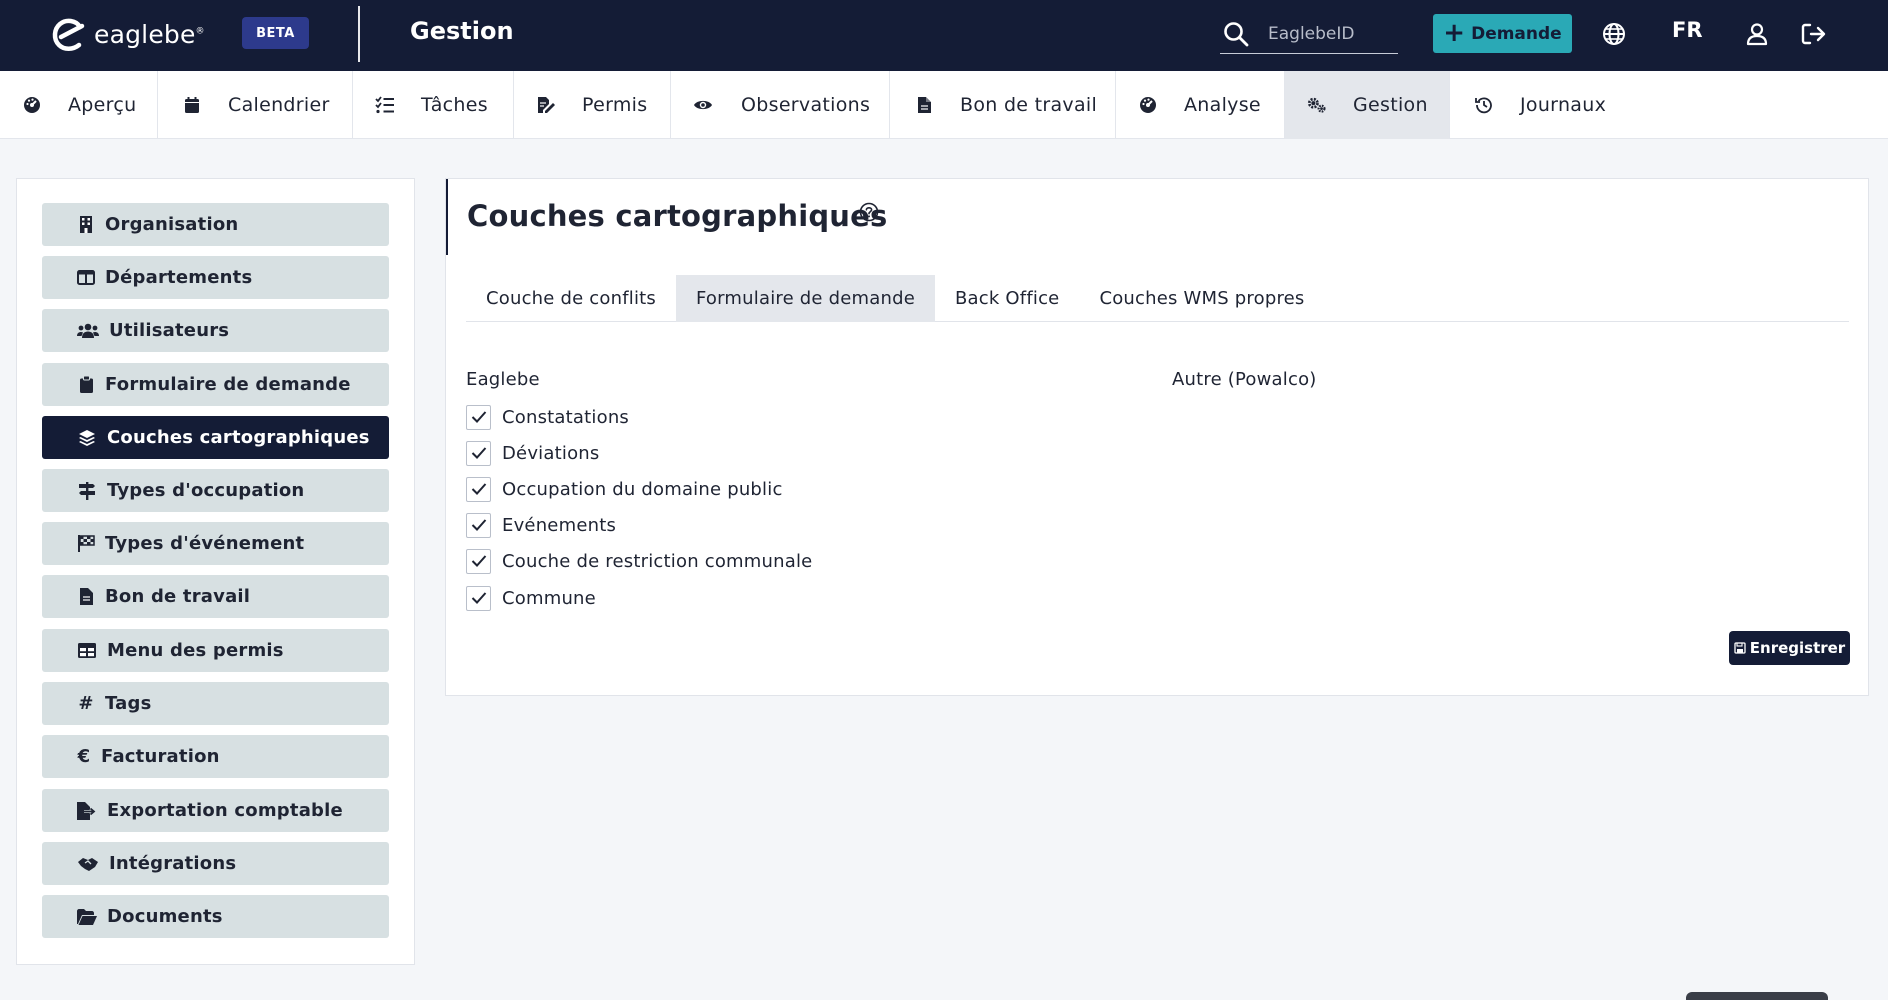 The width and height of the screenshot is (1888, 1000). Describe the element at coordinates (677, 216) in the screenshot. I see `page-title: Couches cartographiques` at that location.